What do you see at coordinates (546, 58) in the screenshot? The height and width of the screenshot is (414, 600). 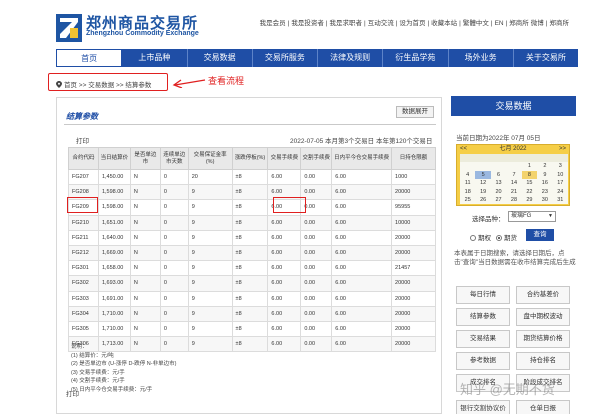 I see `nav-about: 关于交易所` at bounding box center [546, 58].